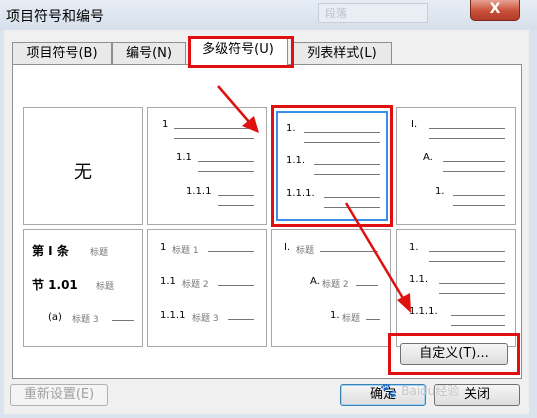  Describe the element at coordinates (83, 288) in the screenshot. I see `preview-article-section: 第 I 条 标题 节 1.01 标题 (a) 标题 3` at that location.